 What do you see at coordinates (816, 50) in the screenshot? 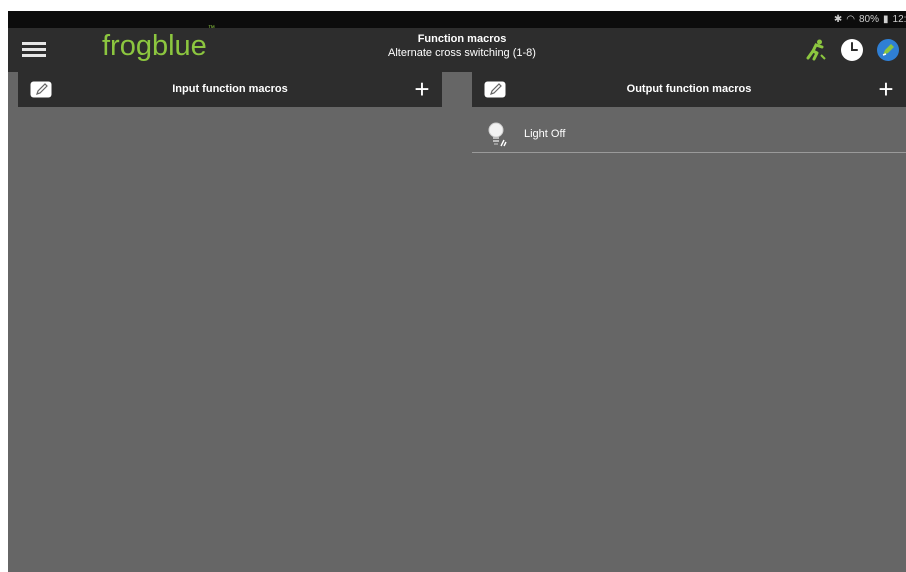
I see `person-run-icon` at bounding box center [816, 50].